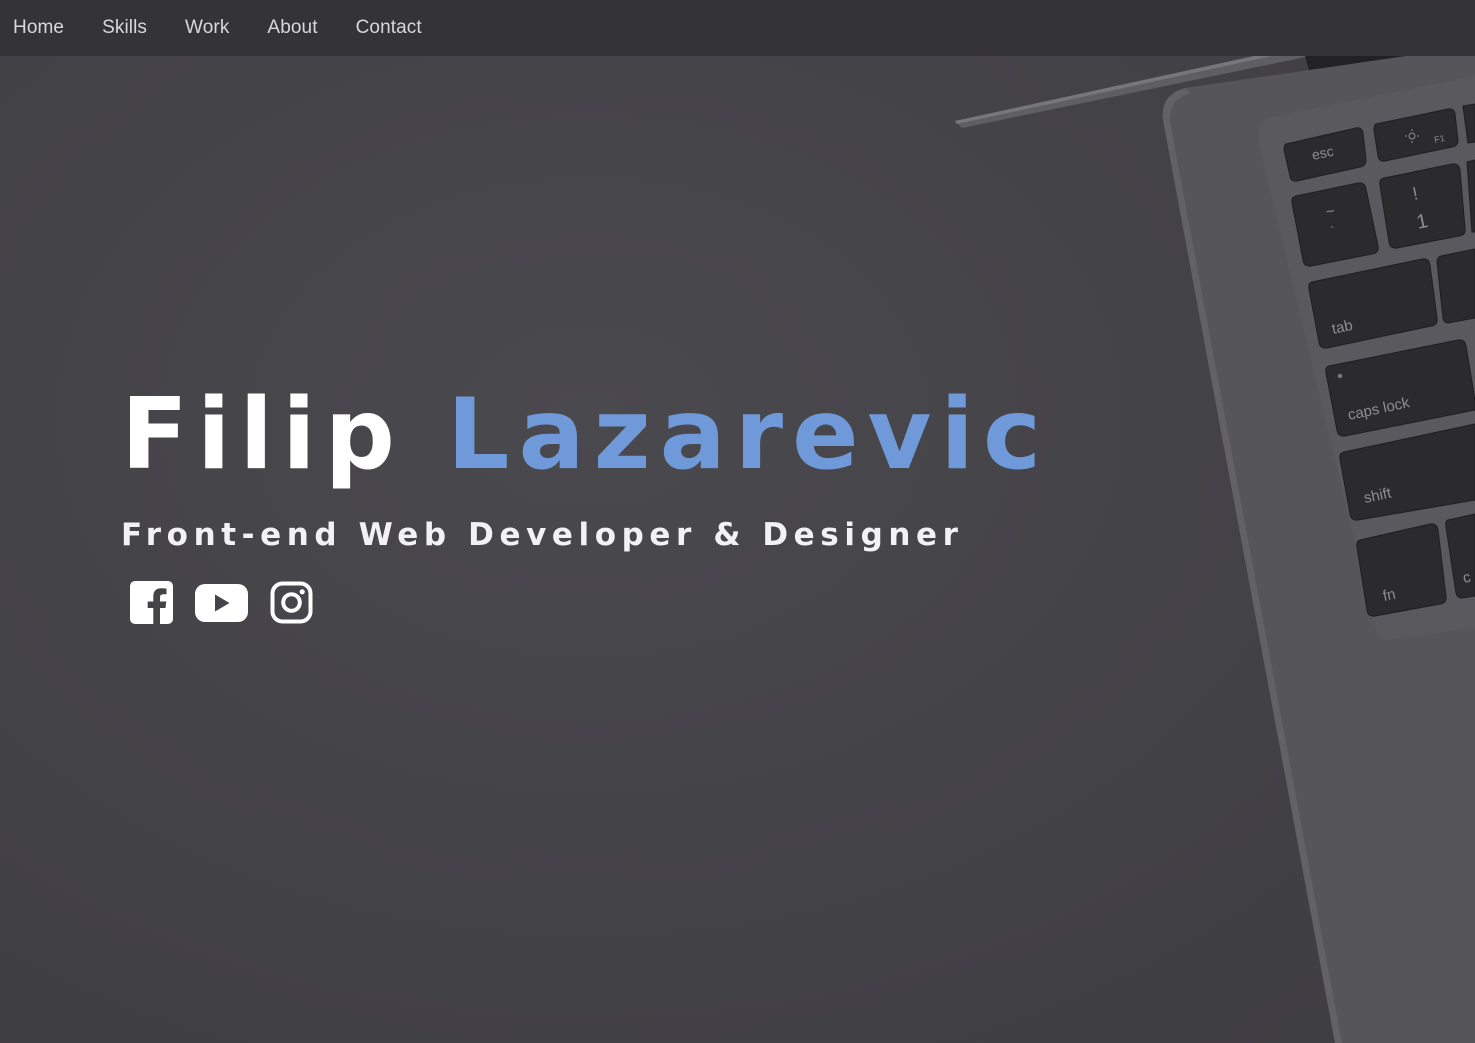 The image size is (1475, 1043). Describe the element at coordinates (262, 435) in the screenshot. I see `hero-first-name: Filip` at that location.